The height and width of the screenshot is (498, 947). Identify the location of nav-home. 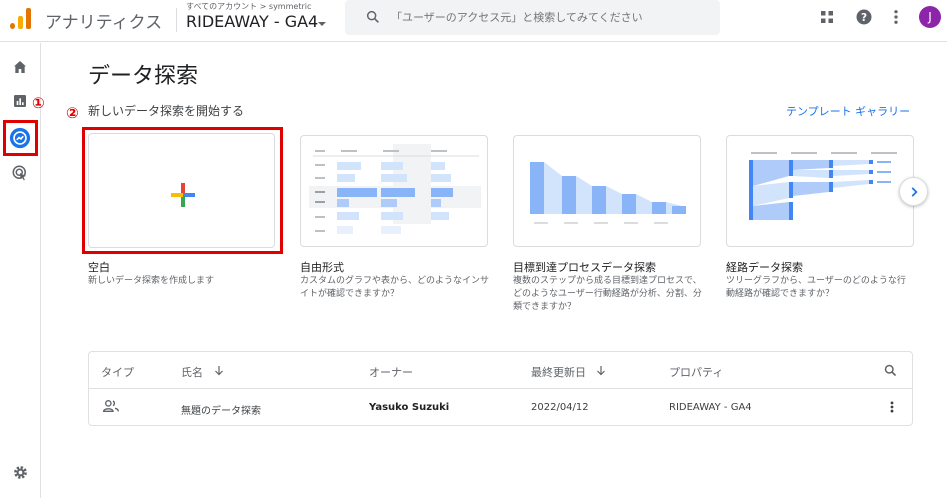
(20, 67).